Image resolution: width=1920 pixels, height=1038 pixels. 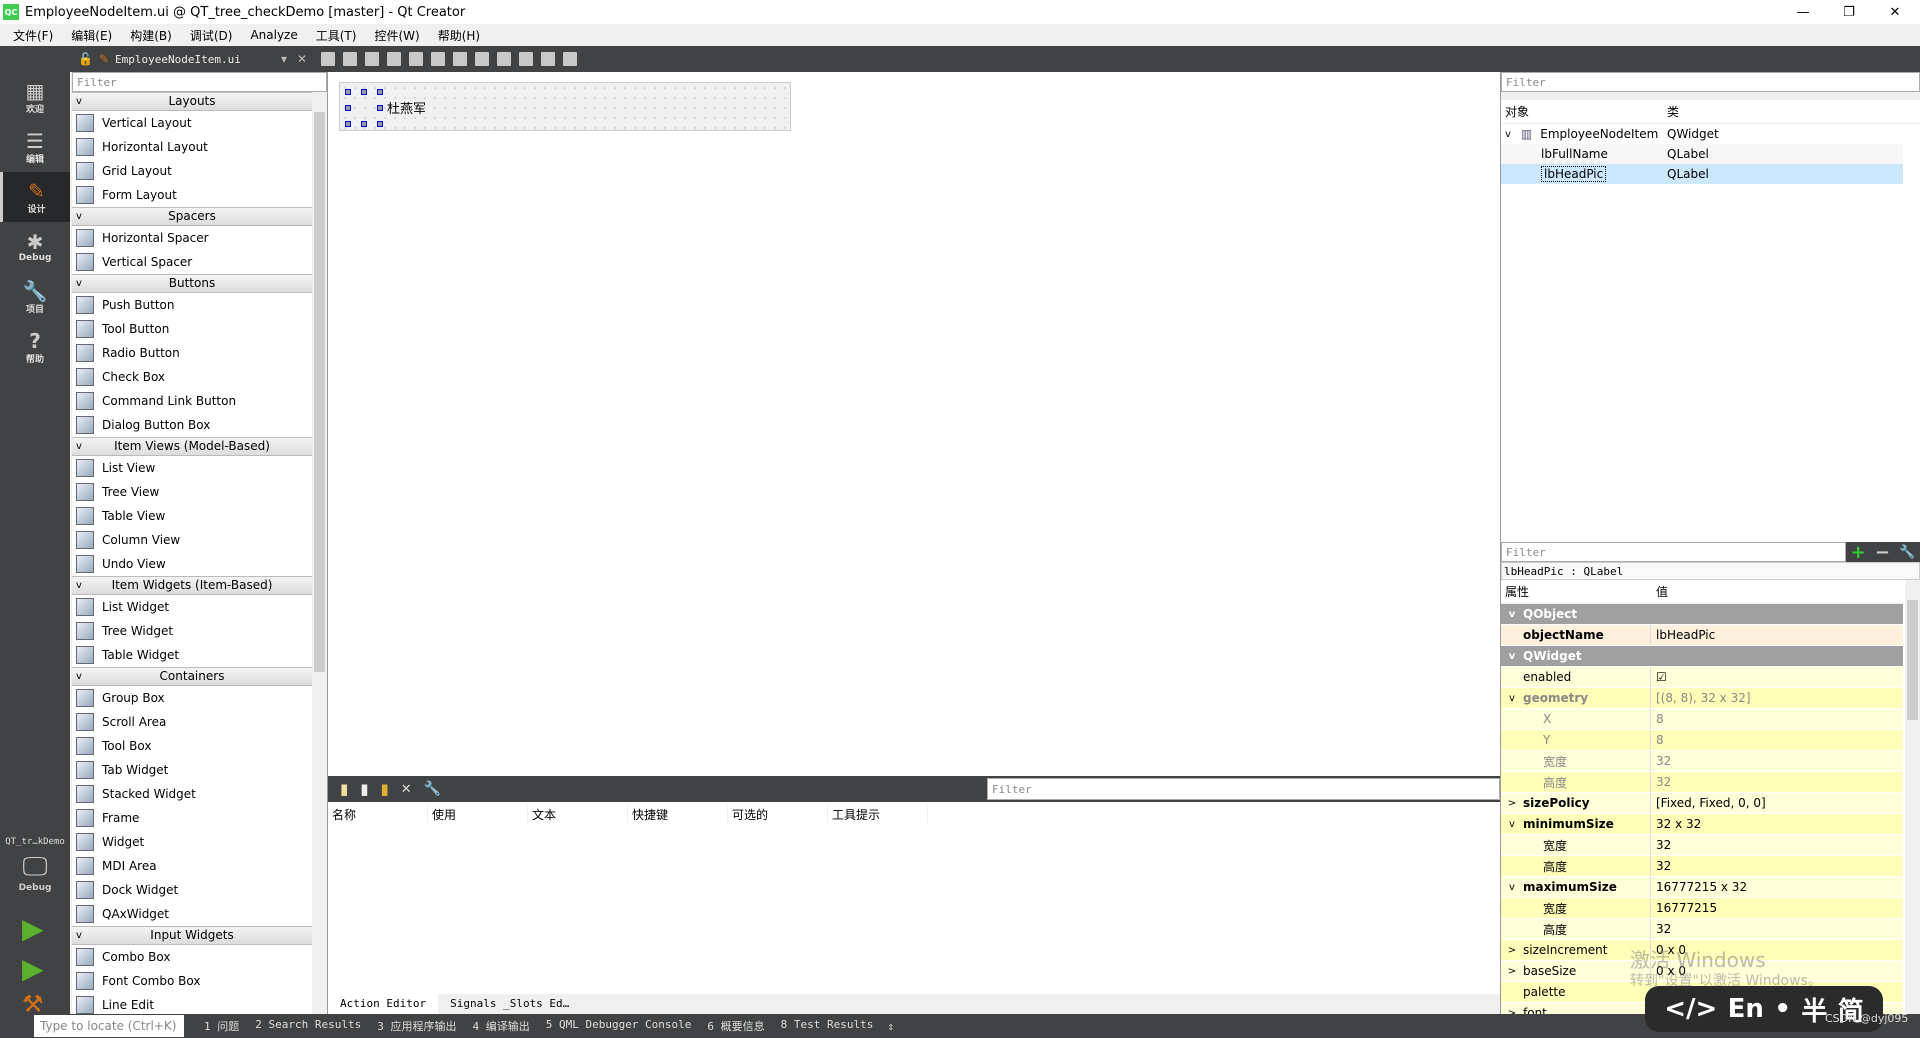 What do you see at coordinates (192, 770) in the screenshot?
I see `widget-item: Tab Widget` at bounding box center [192, 770].